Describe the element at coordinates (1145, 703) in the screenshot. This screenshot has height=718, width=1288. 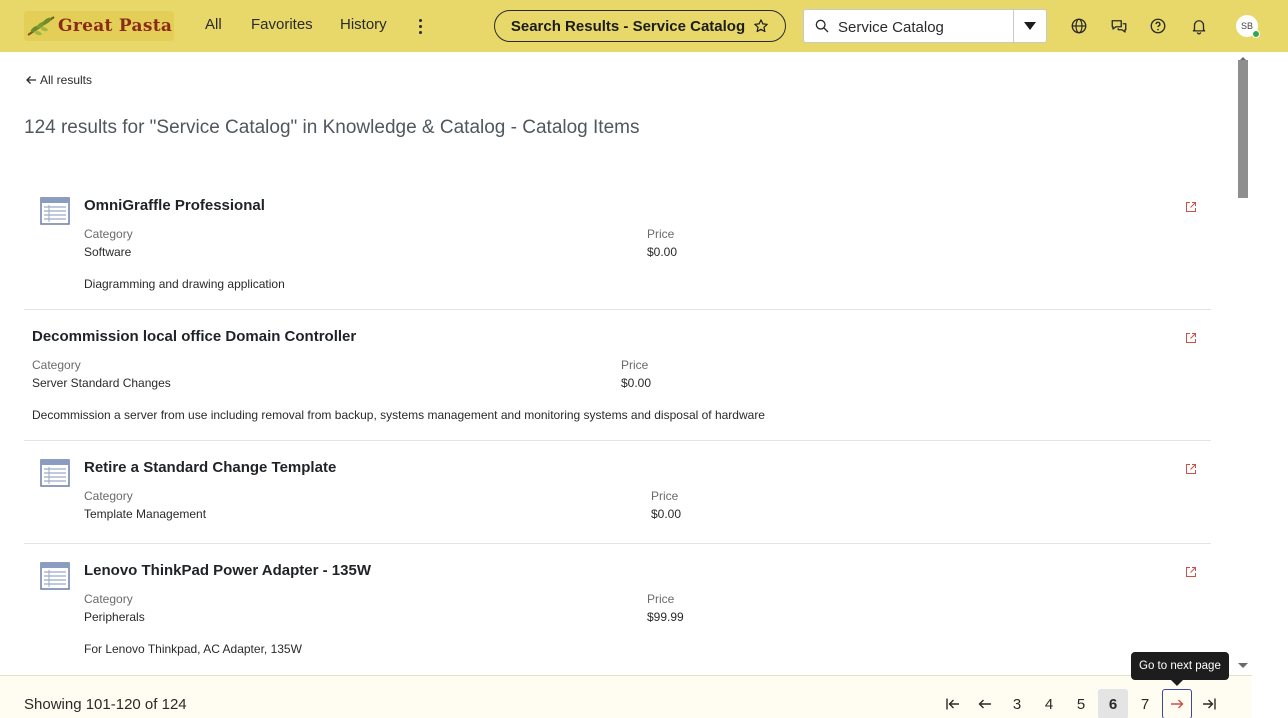
I see `page-button-7: 7` at that location.